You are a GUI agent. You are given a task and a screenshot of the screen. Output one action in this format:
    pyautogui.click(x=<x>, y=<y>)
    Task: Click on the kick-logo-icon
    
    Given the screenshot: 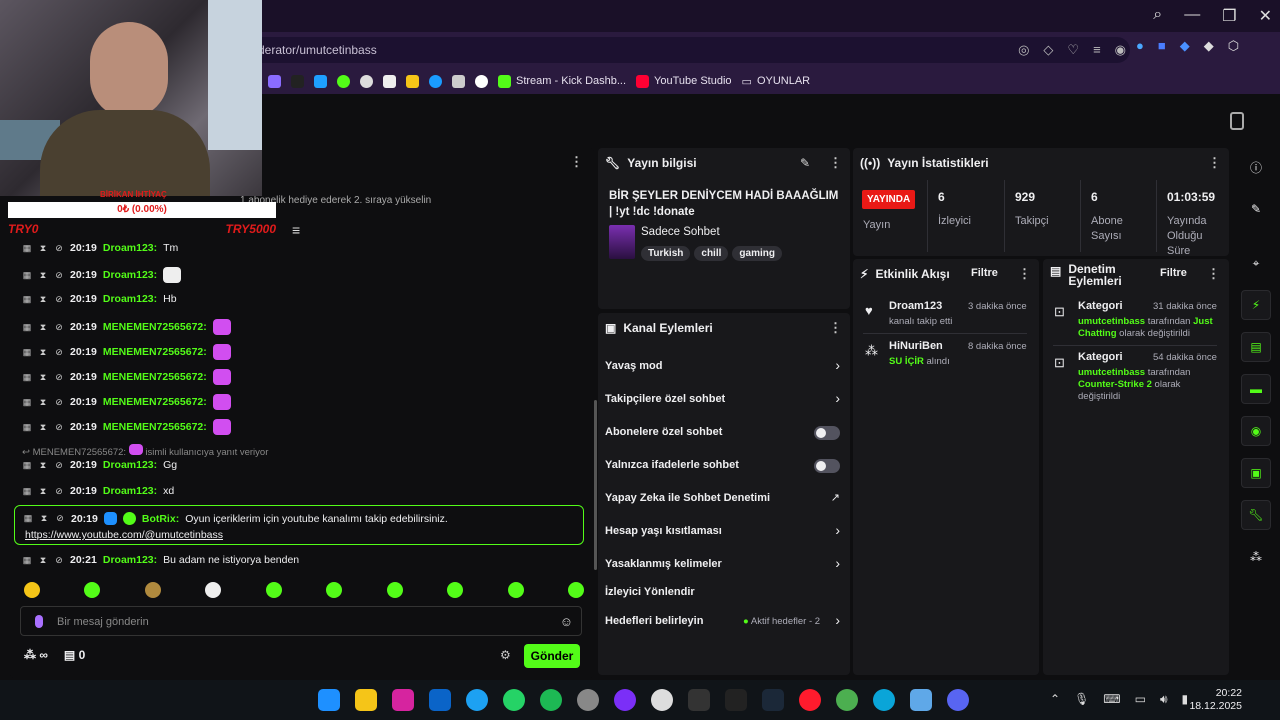 What is the action you would take?
    pyautogui.click(x=1237, y=121)
    